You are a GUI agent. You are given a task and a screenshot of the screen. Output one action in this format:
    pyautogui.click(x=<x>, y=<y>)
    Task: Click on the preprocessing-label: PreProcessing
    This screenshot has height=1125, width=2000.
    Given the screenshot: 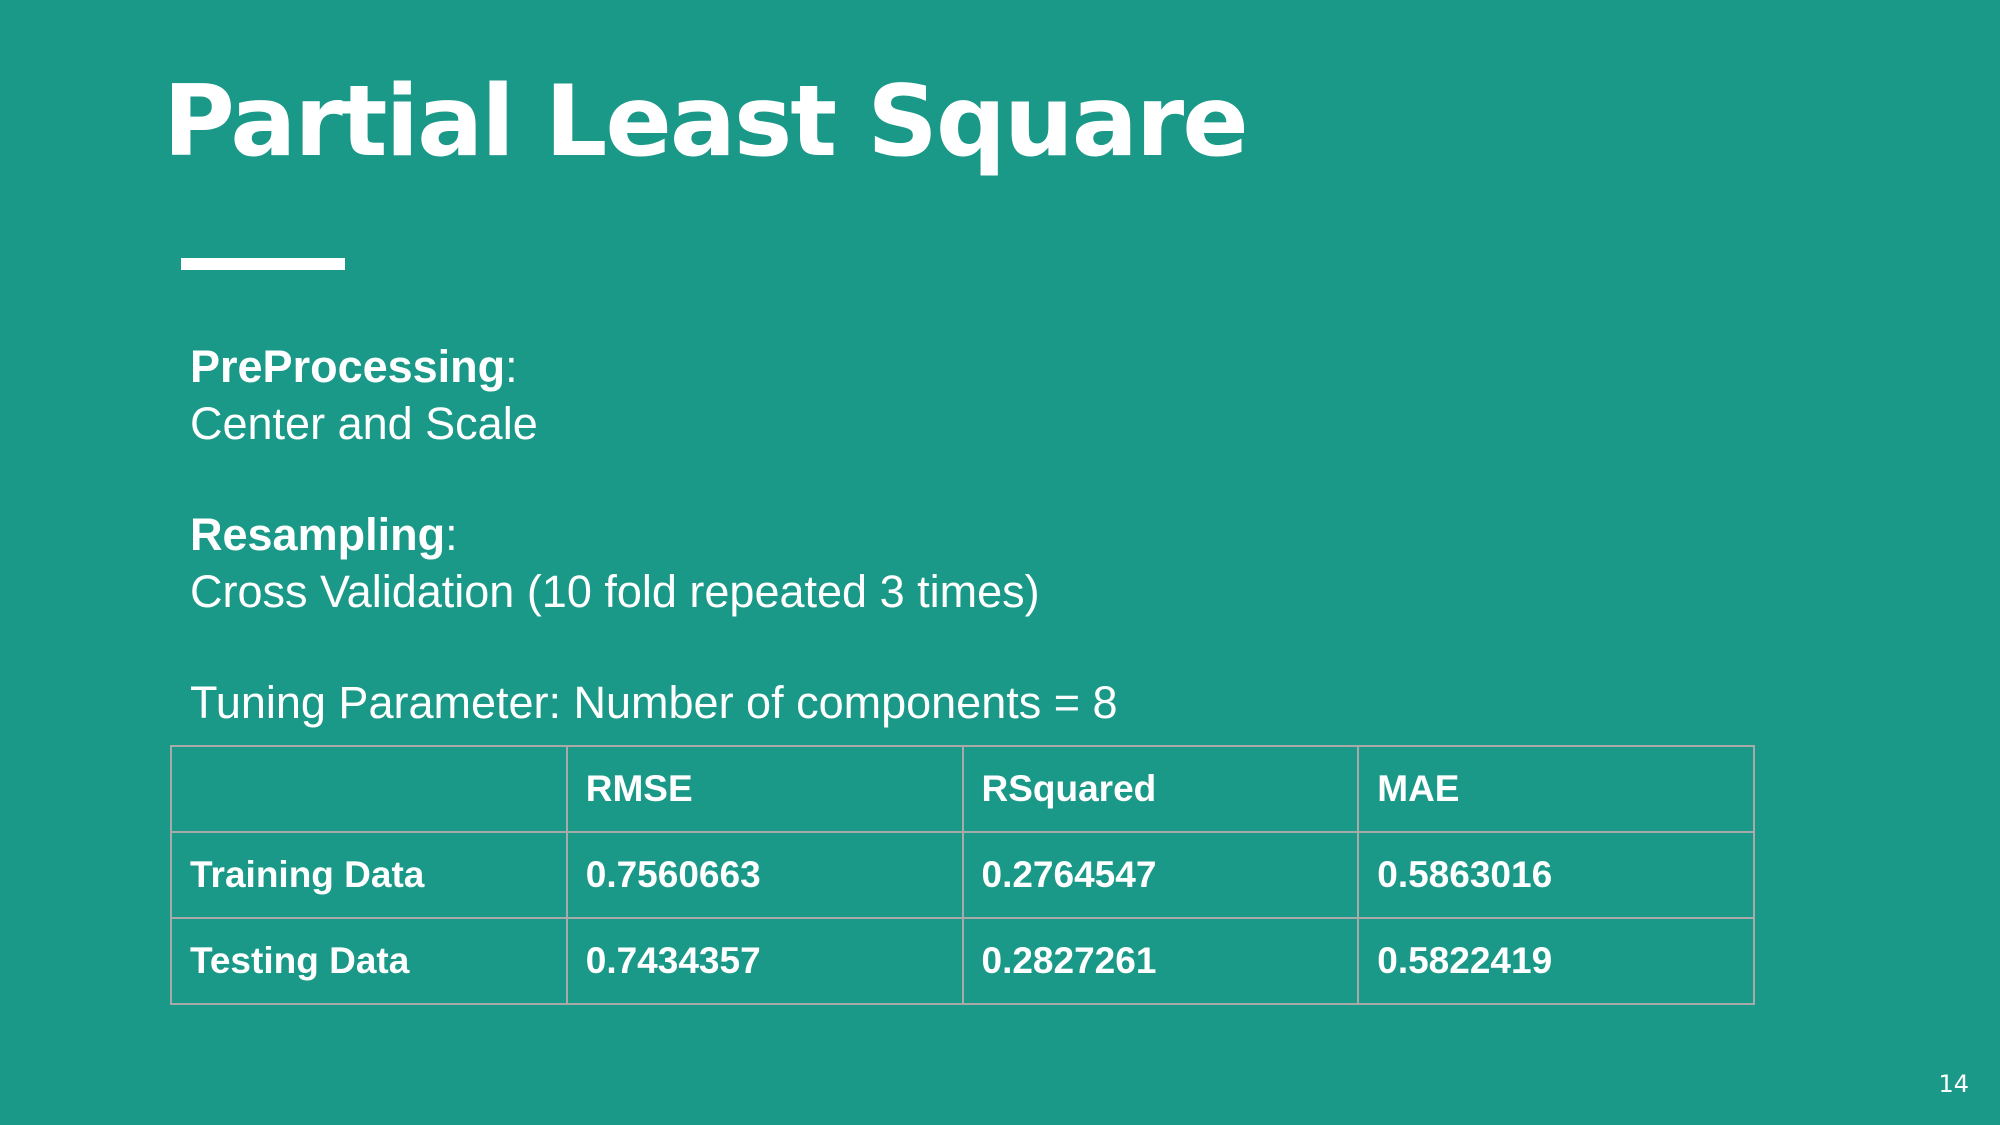 What is the action you would take?
    pyautogui.click(x=348, y=366)
    